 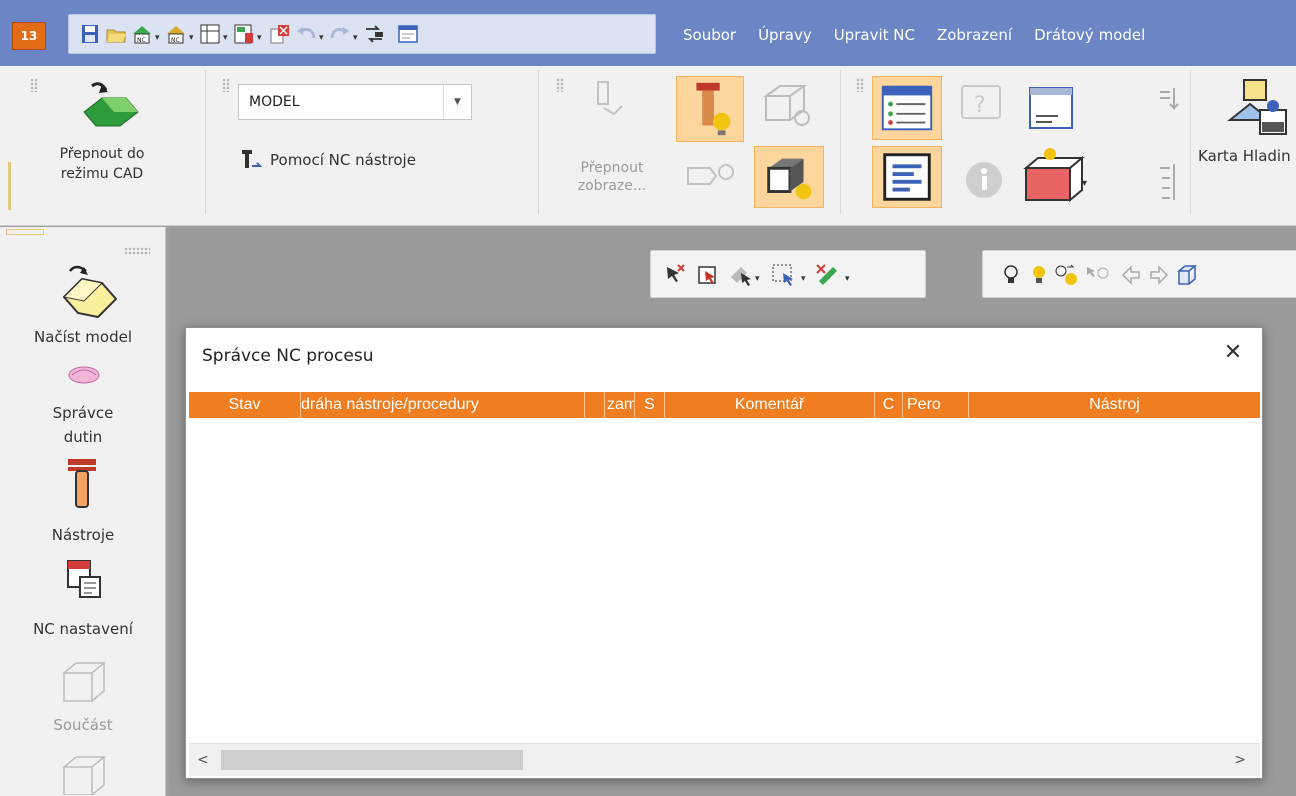 What do you see at coordinates (1159, 275) in the screenshot?
I see `arrow-right-icon` at bounding box center [1159, 275].